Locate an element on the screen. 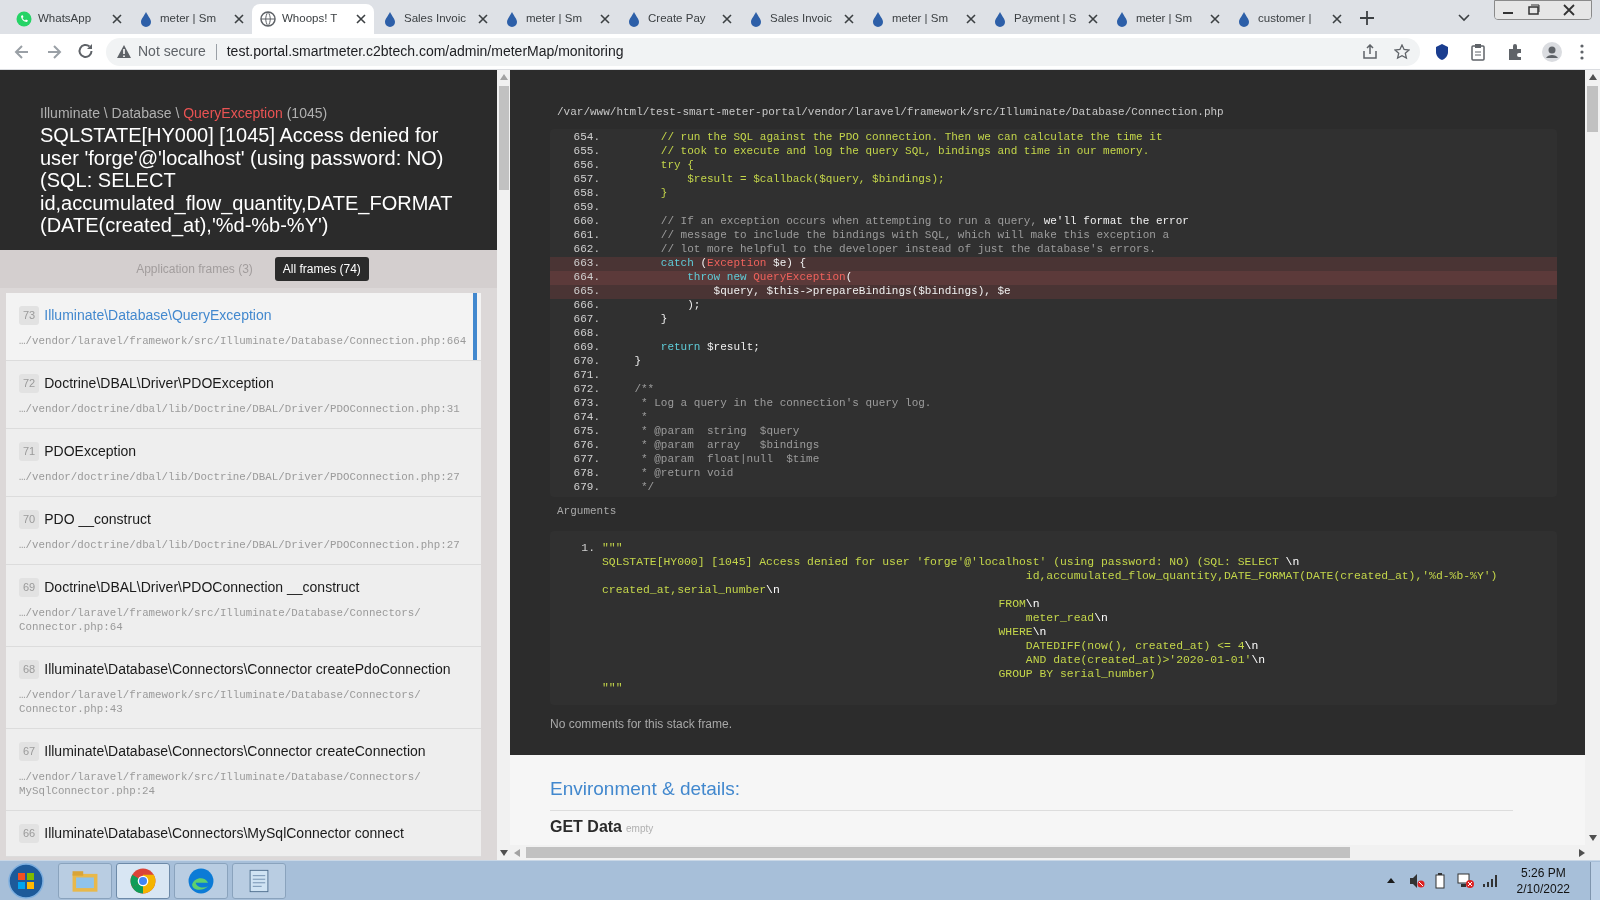 The height and width of the screenshot is (900, 1600). line-number: 675. is located at coordinates (586, 431).